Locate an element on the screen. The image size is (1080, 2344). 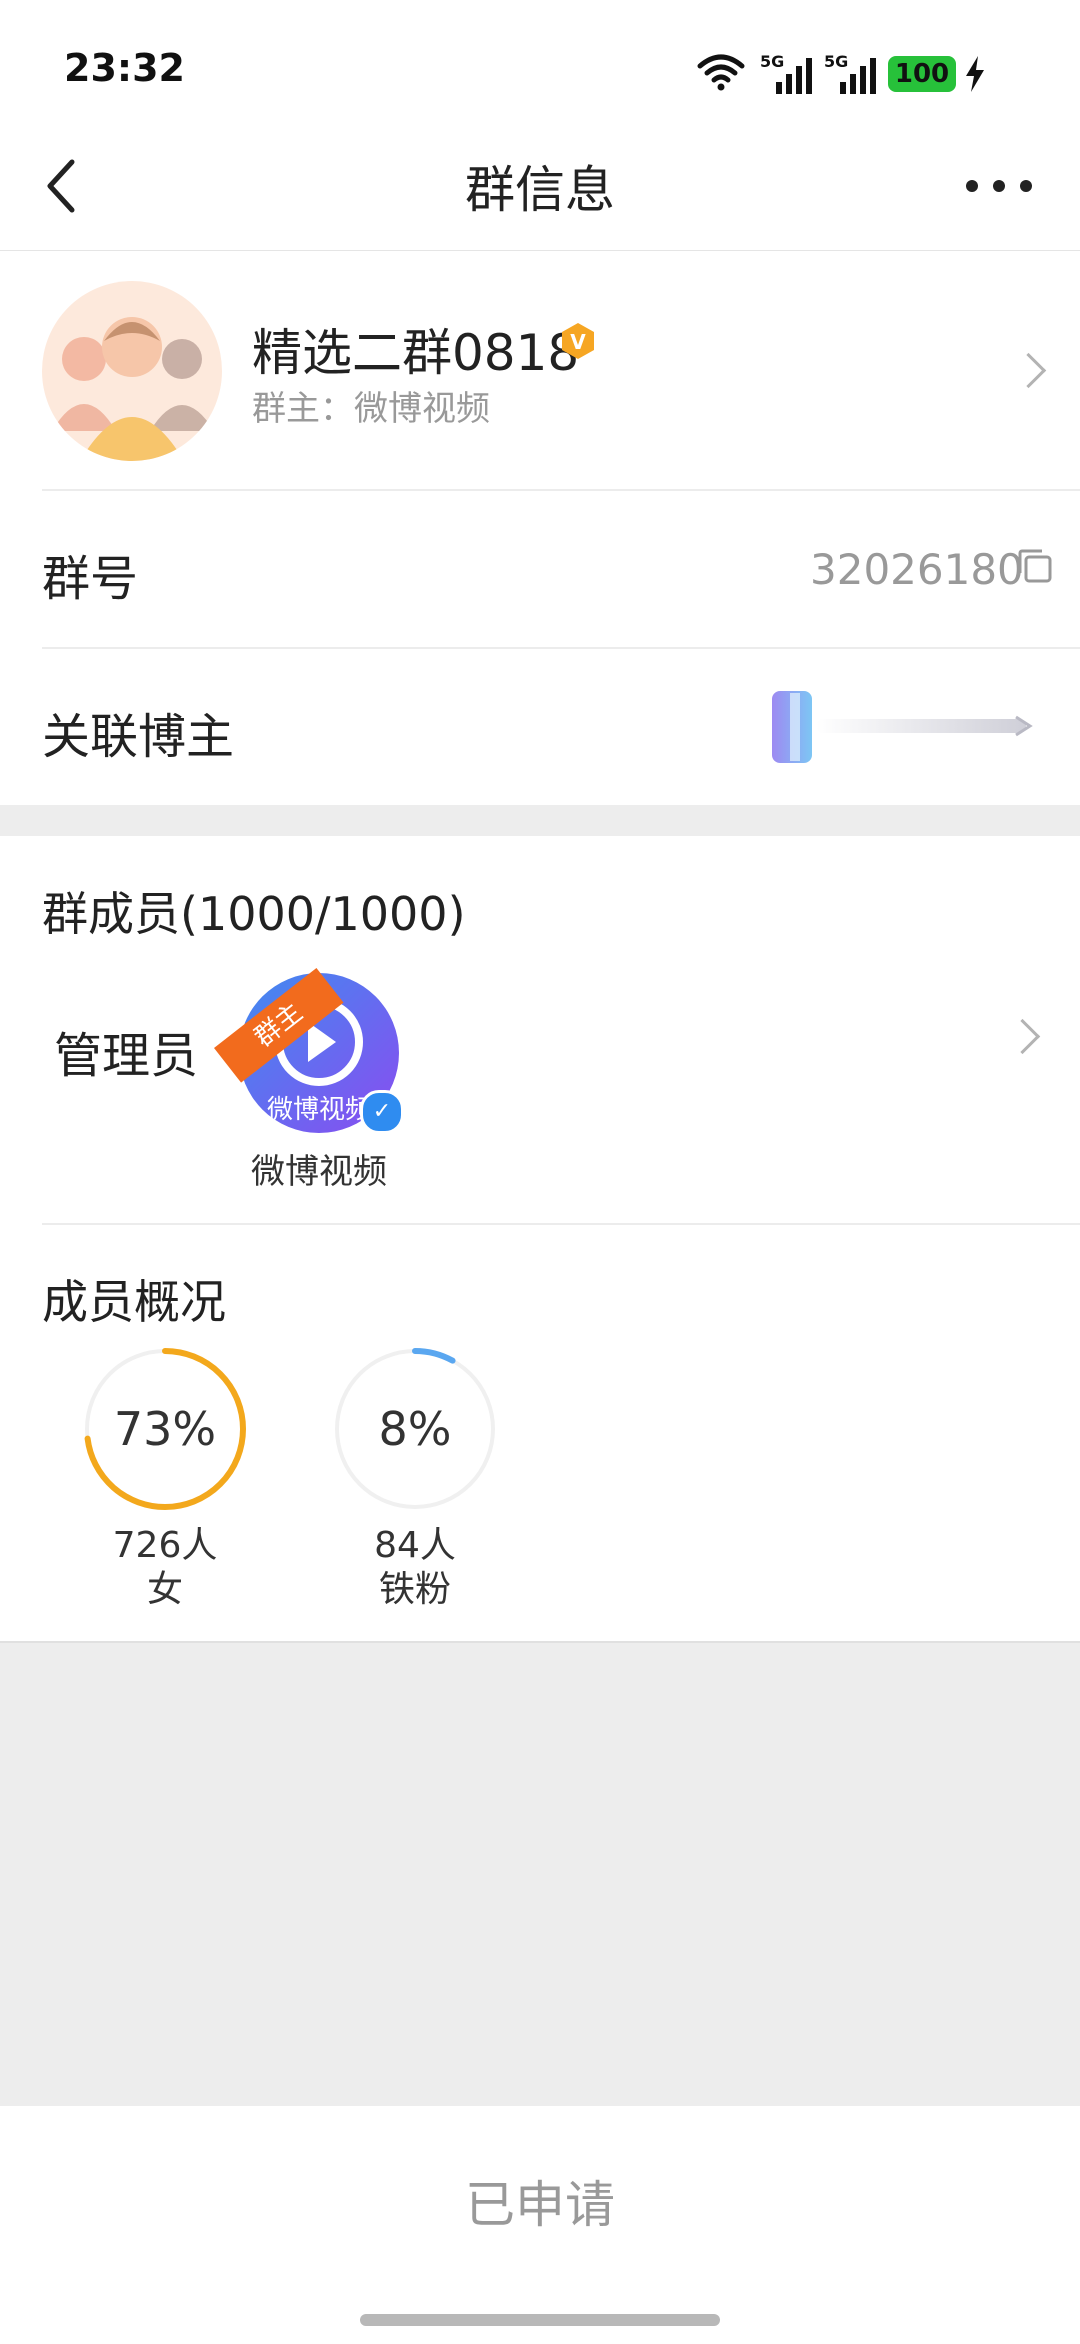
linked-blogger-graphic-icon is located at coordinates (903, 727).